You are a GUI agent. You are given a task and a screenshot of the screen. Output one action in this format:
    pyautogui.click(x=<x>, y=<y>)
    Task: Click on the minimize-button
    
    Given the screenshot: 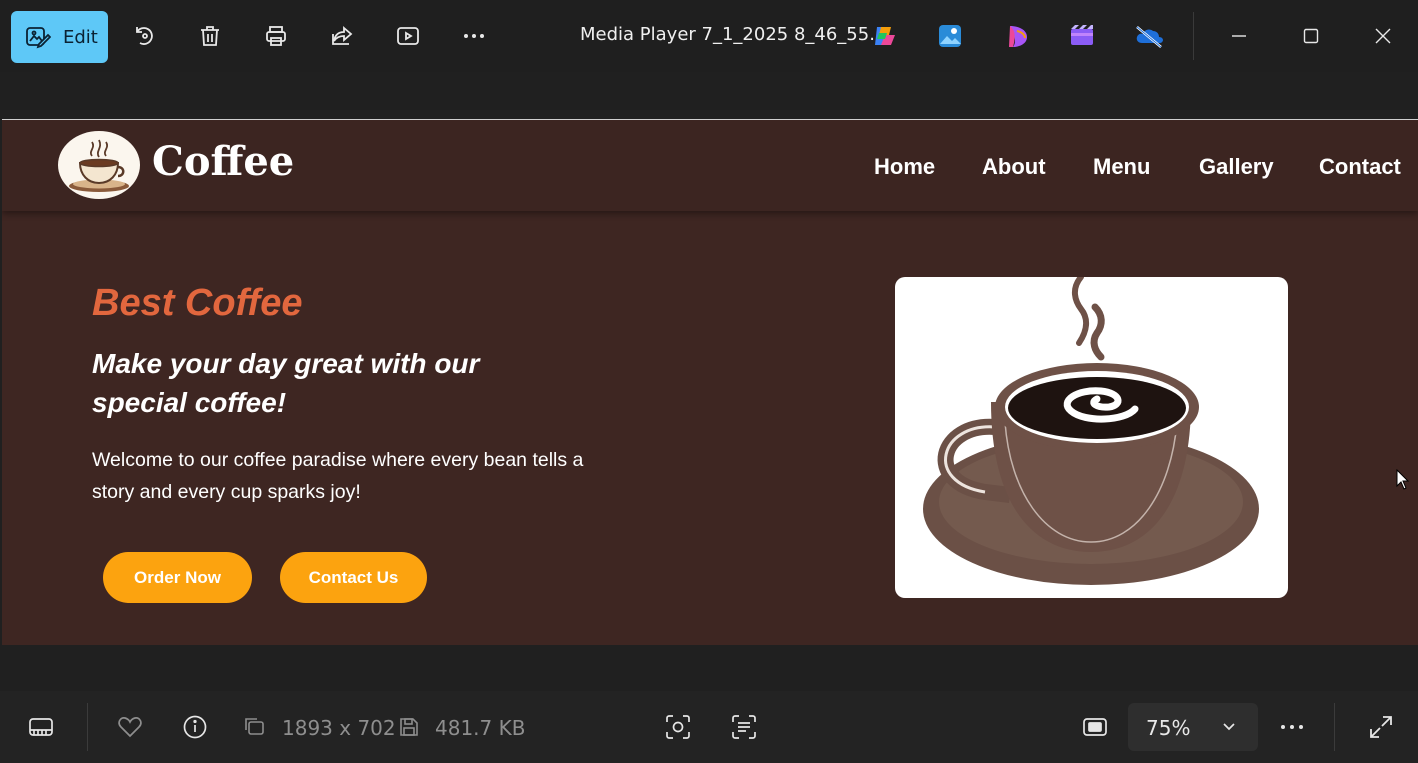 What is the action you would take?
    pyautogui.click(x=1239, y=36)
    